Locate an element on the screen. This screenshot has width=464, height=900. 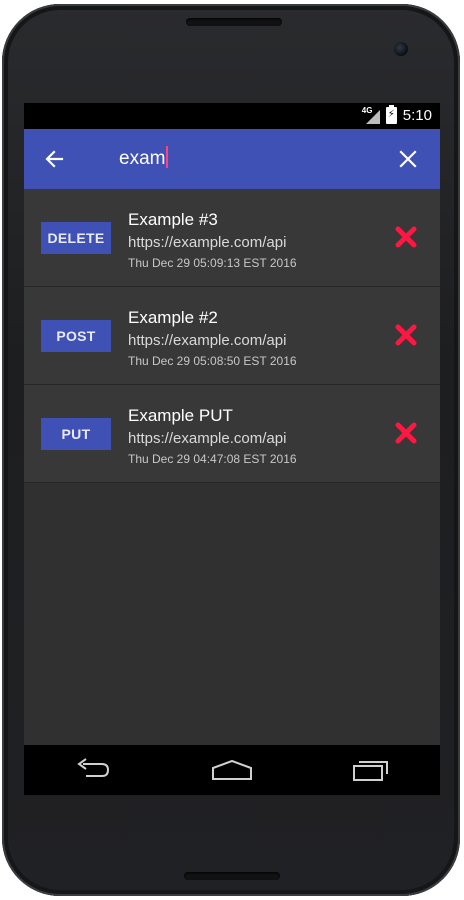
method-badge: POST is located at coordinates (76, 336).